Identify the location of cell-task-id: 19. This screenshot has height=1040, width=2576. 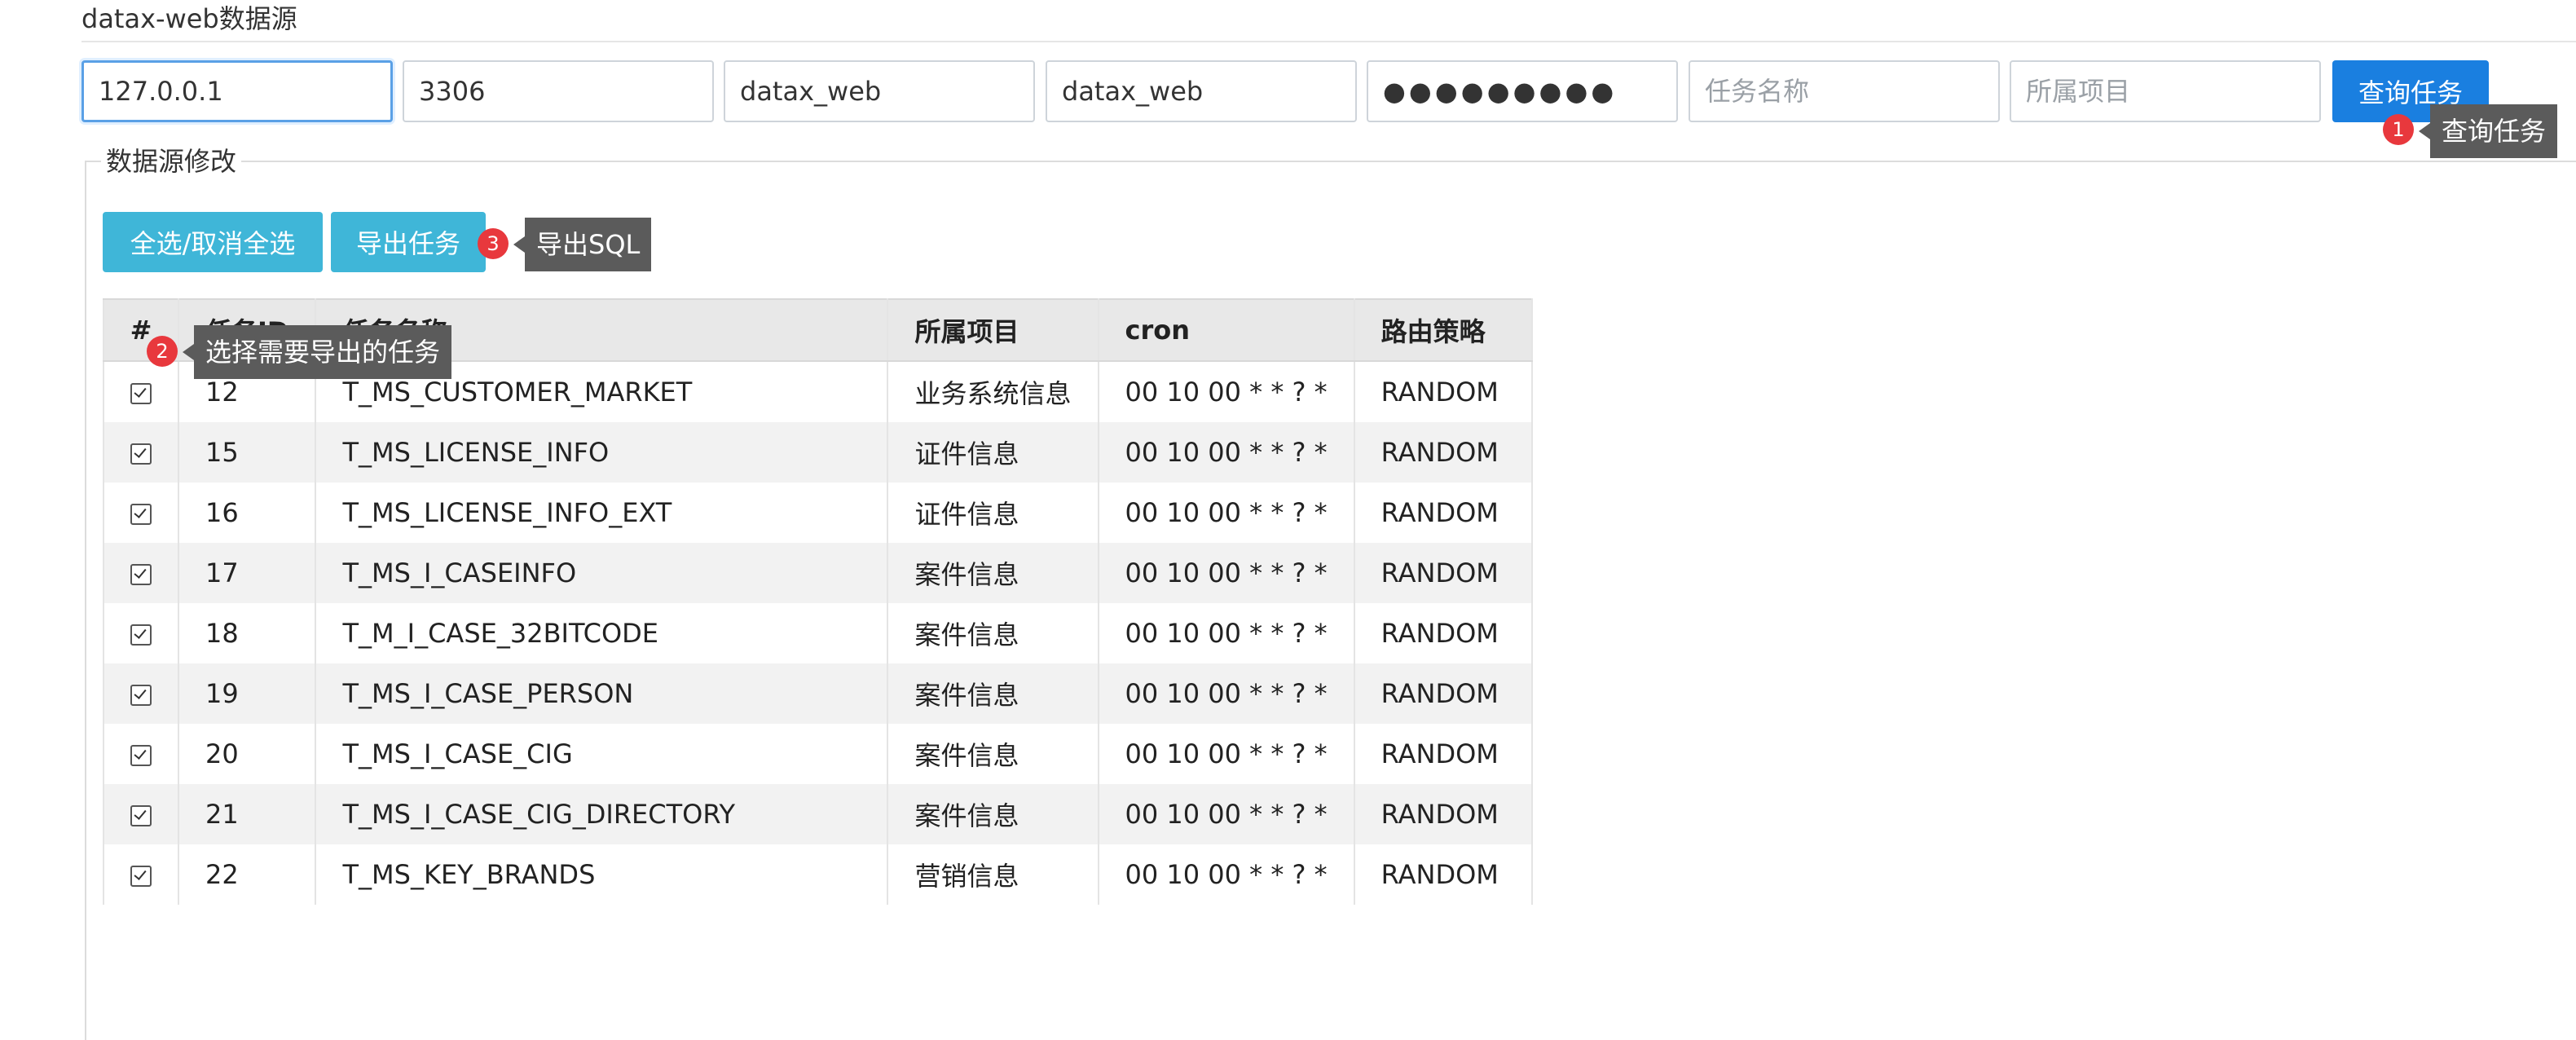
(247, 694).